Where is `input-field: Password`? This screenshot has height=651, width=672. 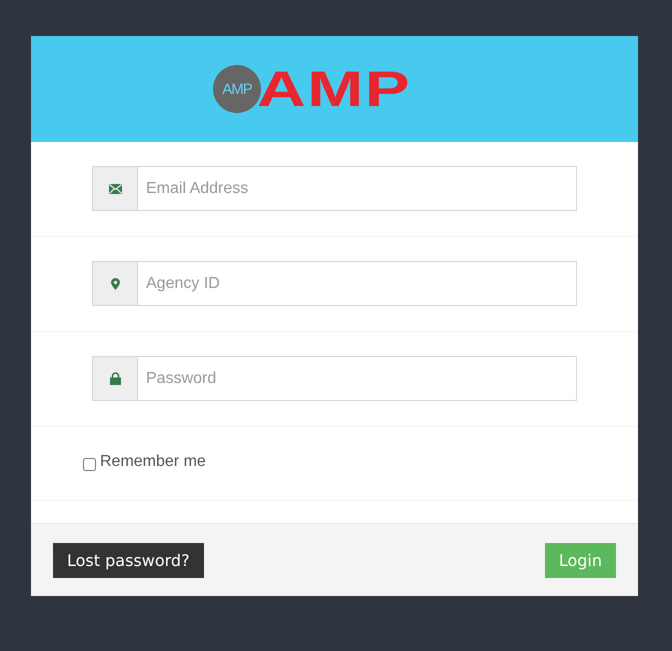
input-field: Password is located at coordinates (357, 378).